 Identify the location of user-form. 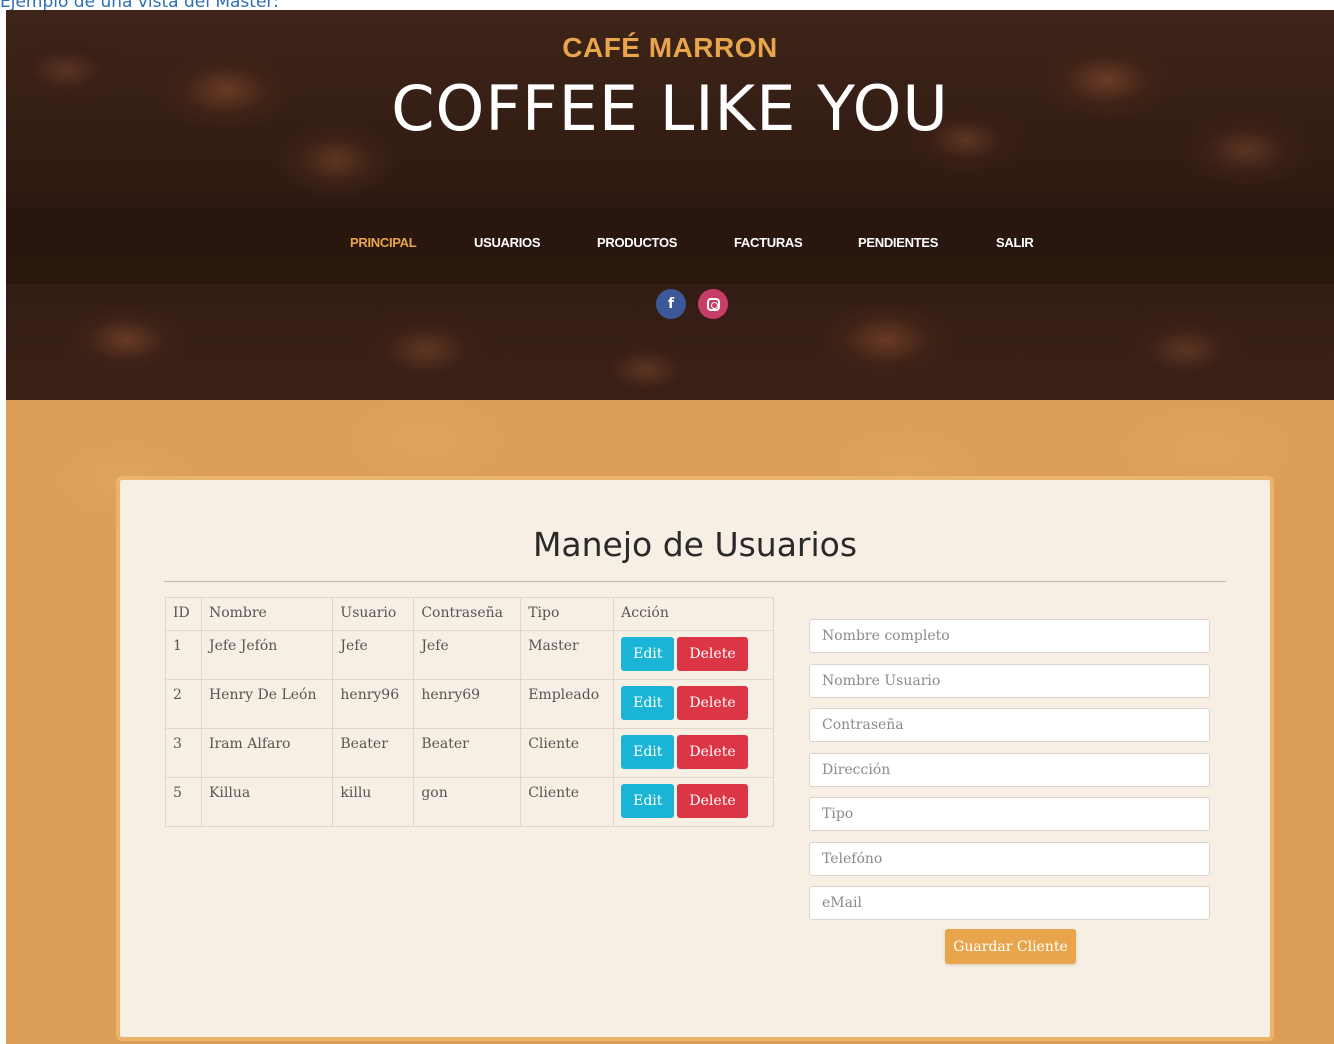
(1009, 775).